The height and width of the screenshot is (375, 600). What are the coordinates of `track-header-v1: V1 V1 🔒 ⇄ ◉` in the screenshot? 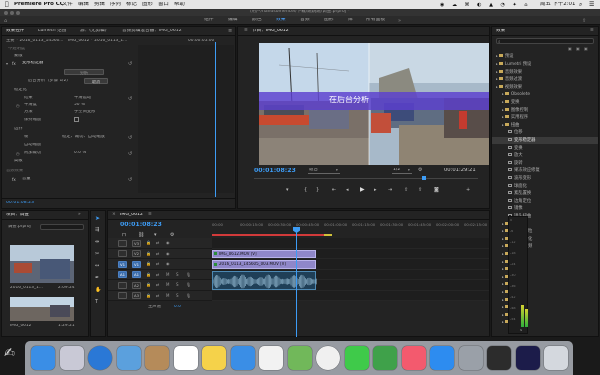 It's located at (160, 264).